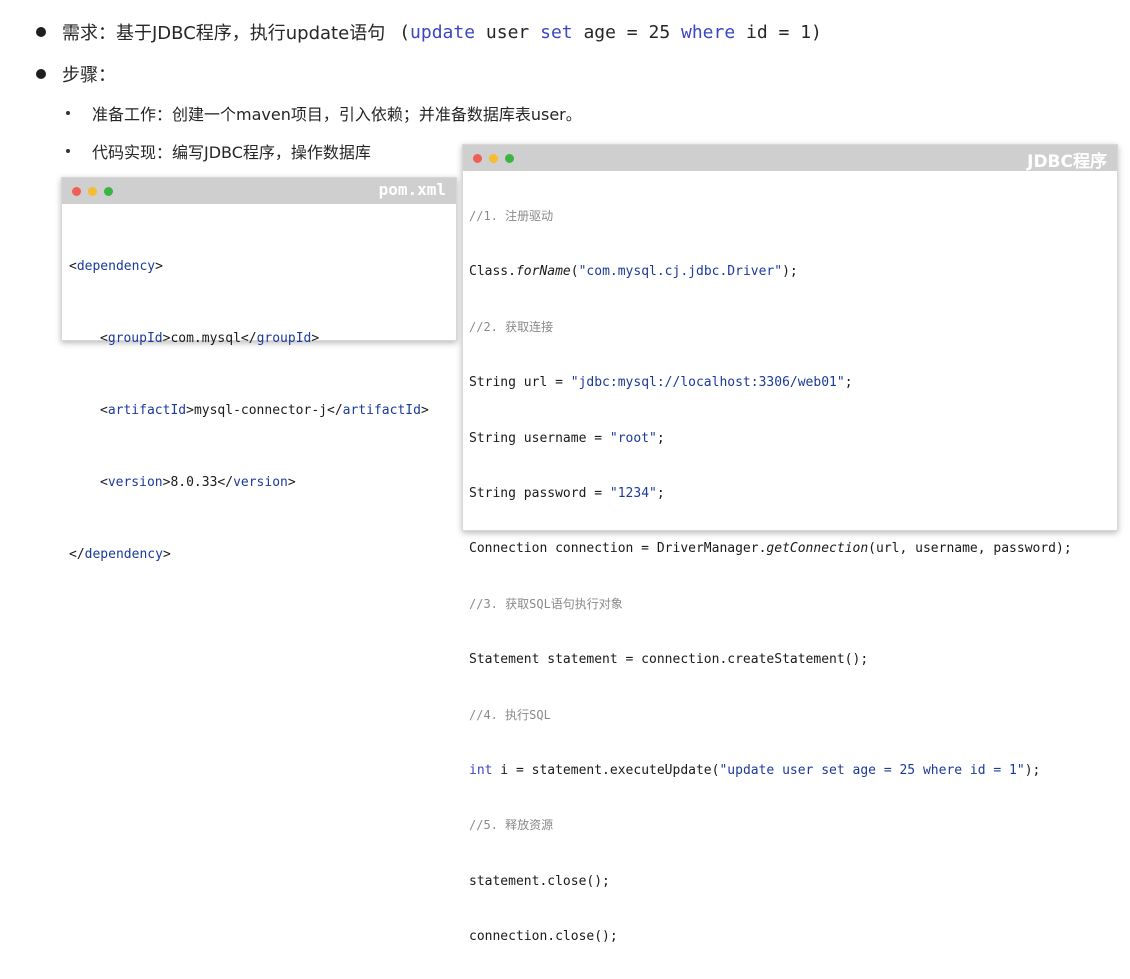 The image size is (1130, 979). I want to click on code-comment: //2. 获取连接, so click(511, 326).